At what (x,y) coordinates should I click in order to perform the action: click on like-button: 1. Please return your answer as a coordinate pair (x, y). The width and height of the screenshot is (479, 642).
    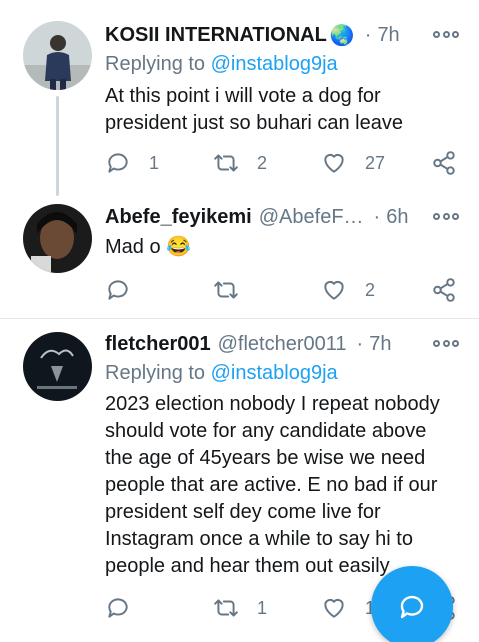
    Looking at the image, I should click on (348, 608).